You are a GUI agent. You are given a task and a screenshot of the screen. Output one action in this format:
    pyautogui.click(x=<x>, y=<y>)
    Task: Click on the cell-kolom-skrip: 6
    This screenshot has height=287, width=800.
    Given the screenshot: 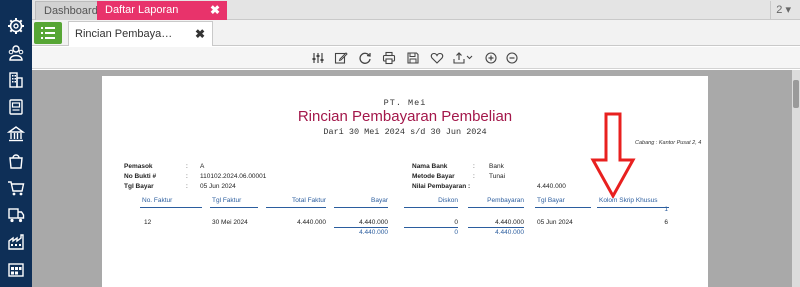 What is the action you would take?
    pyautogui.click(x=666, y=222)
    